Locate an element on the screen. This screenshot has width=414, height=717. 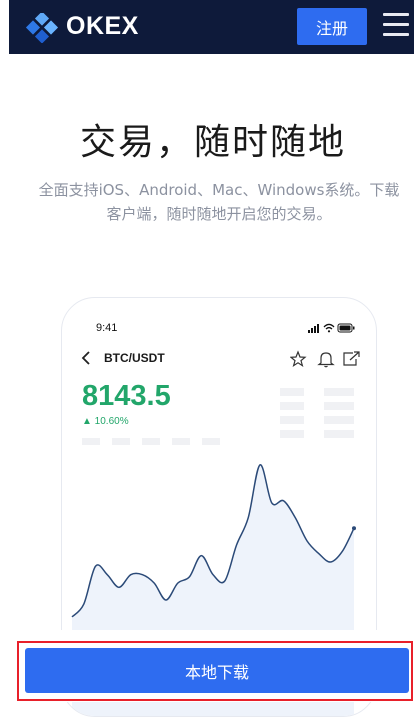
hamburger-menu-icon is located at coordinates (396, 26).